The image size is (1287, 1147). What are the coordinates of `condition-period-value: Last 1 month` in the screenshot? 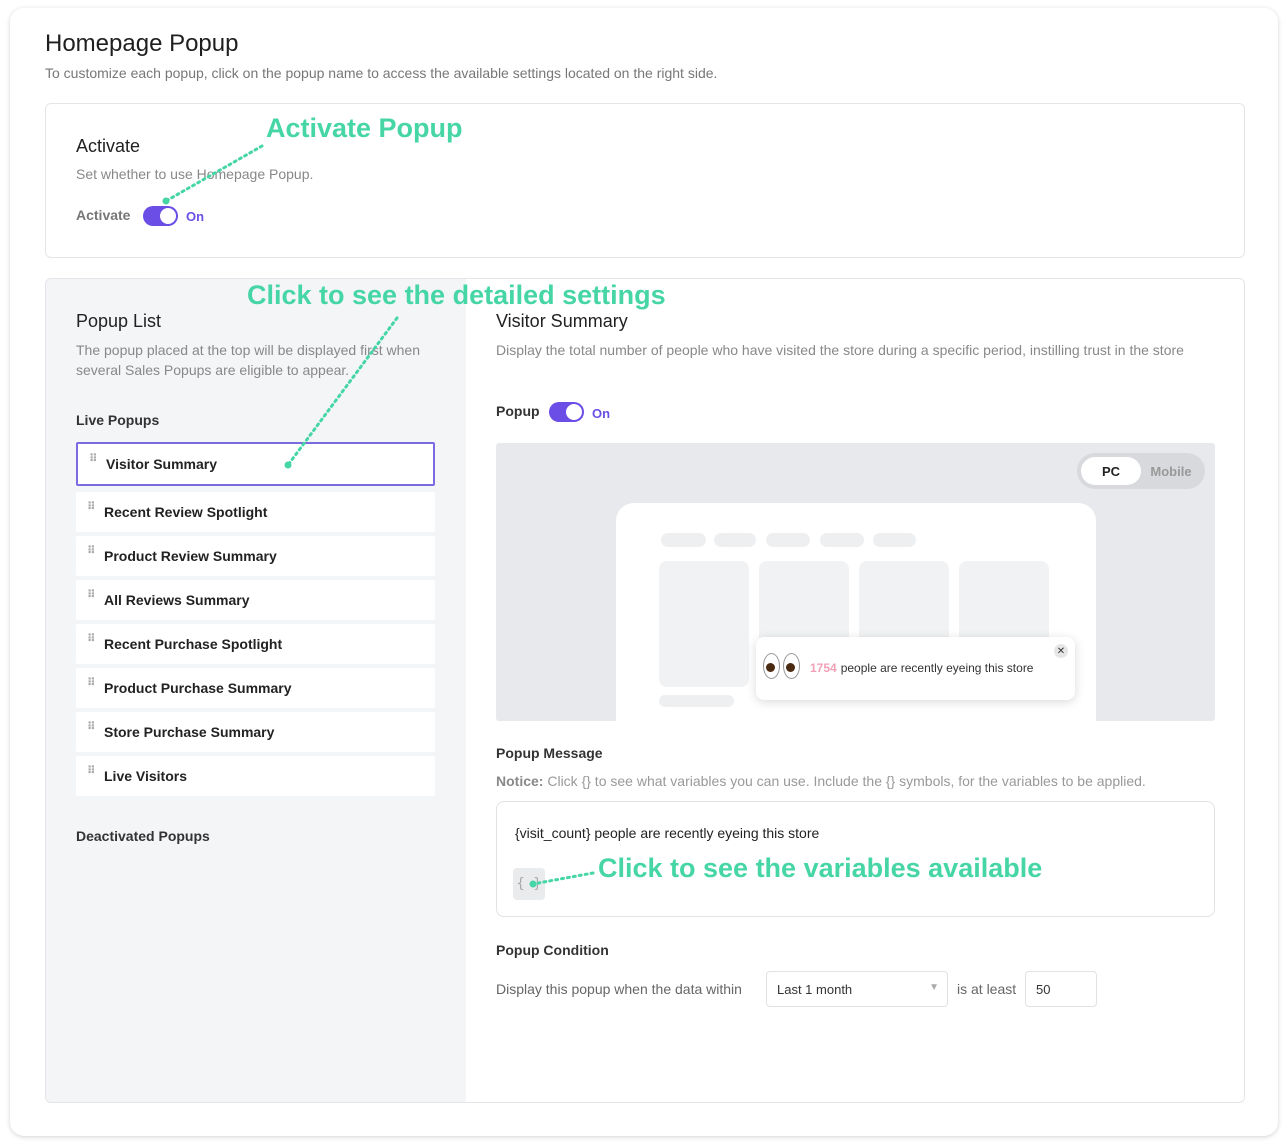 It's located at (815, 989).